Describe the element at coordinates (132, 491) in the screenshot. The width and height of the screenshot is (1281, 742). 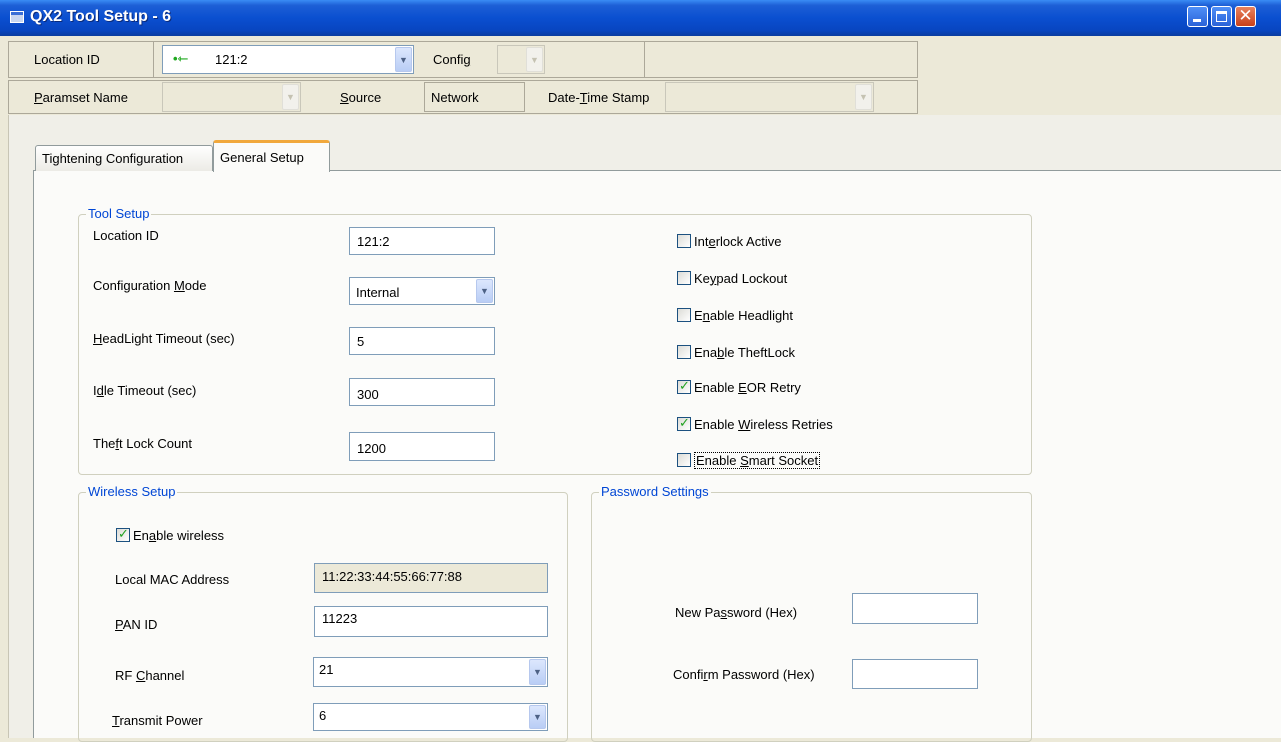
I see `wireless-setup-title: Wireless Setup` at that location.